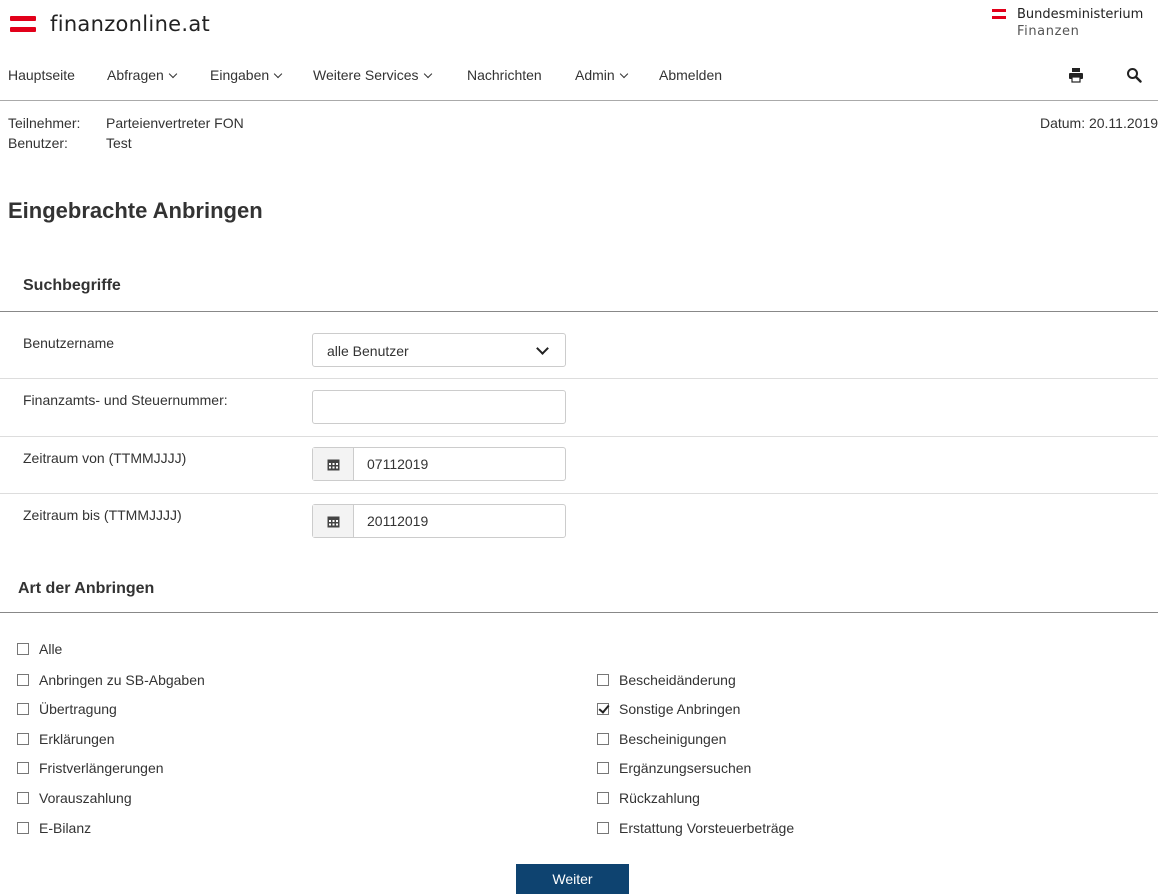 This screenshot has width=1166, height=894. I want to click on types-section-heading: Art der Anbringen, so click(86, 588).